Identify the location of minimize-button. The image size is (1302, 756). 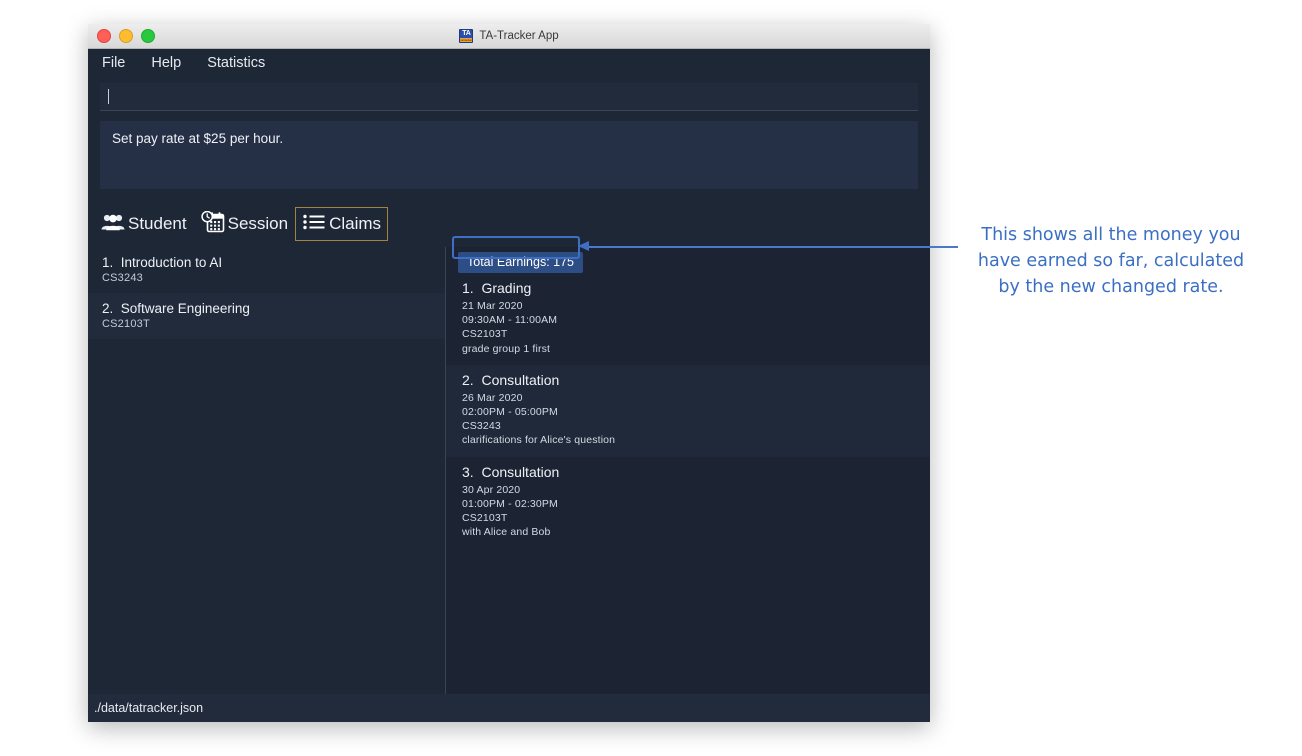
(126, 36).